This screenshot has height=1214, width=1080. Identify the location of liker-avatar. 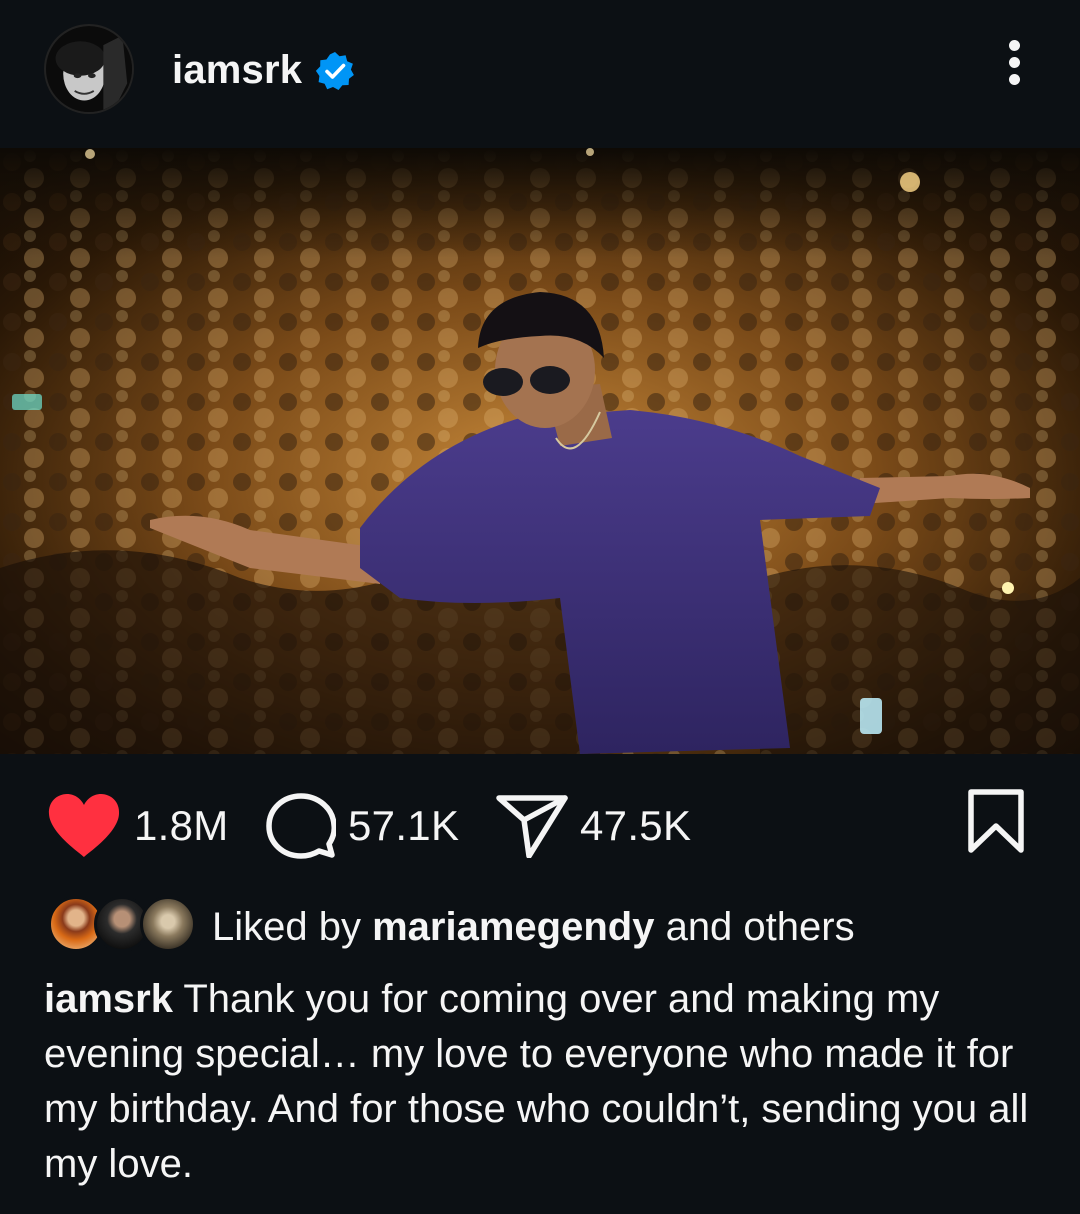
(168, 924).